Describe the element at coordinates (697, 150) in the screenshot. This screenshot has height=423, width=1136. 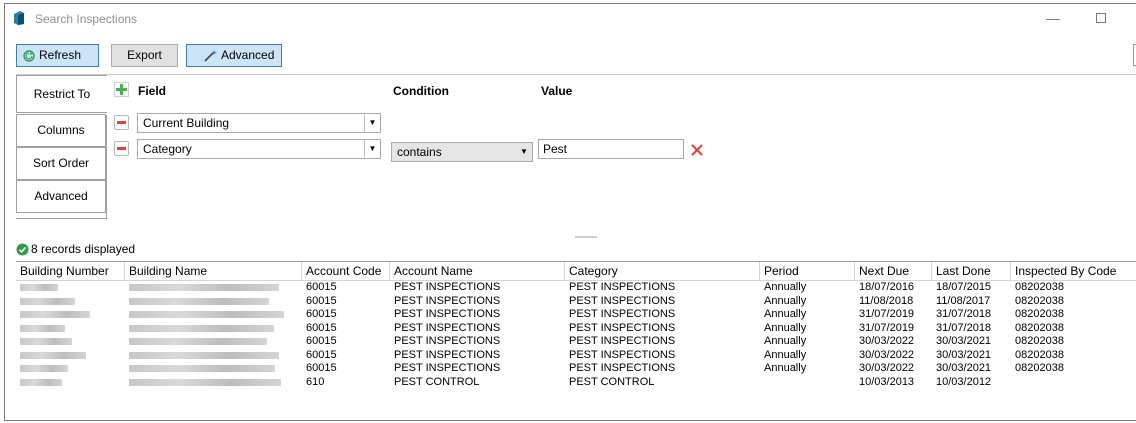
I see `clear-value-icon` at that location.